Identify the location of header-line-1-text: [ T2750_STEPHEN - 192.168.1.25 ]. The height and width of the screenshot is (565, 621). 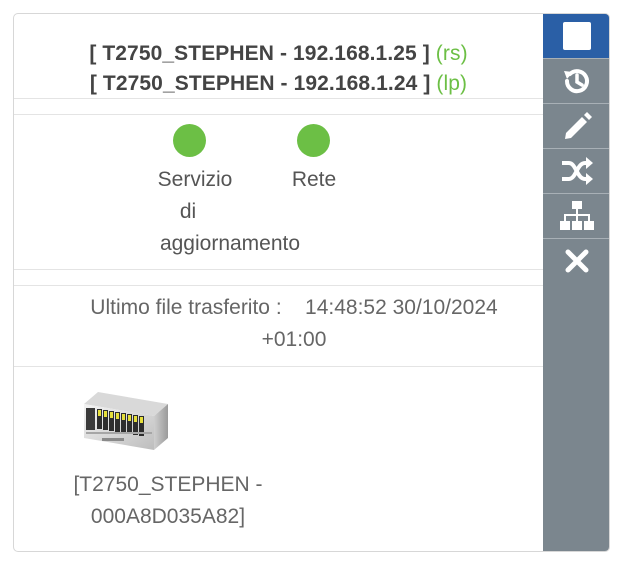
(259, 53).